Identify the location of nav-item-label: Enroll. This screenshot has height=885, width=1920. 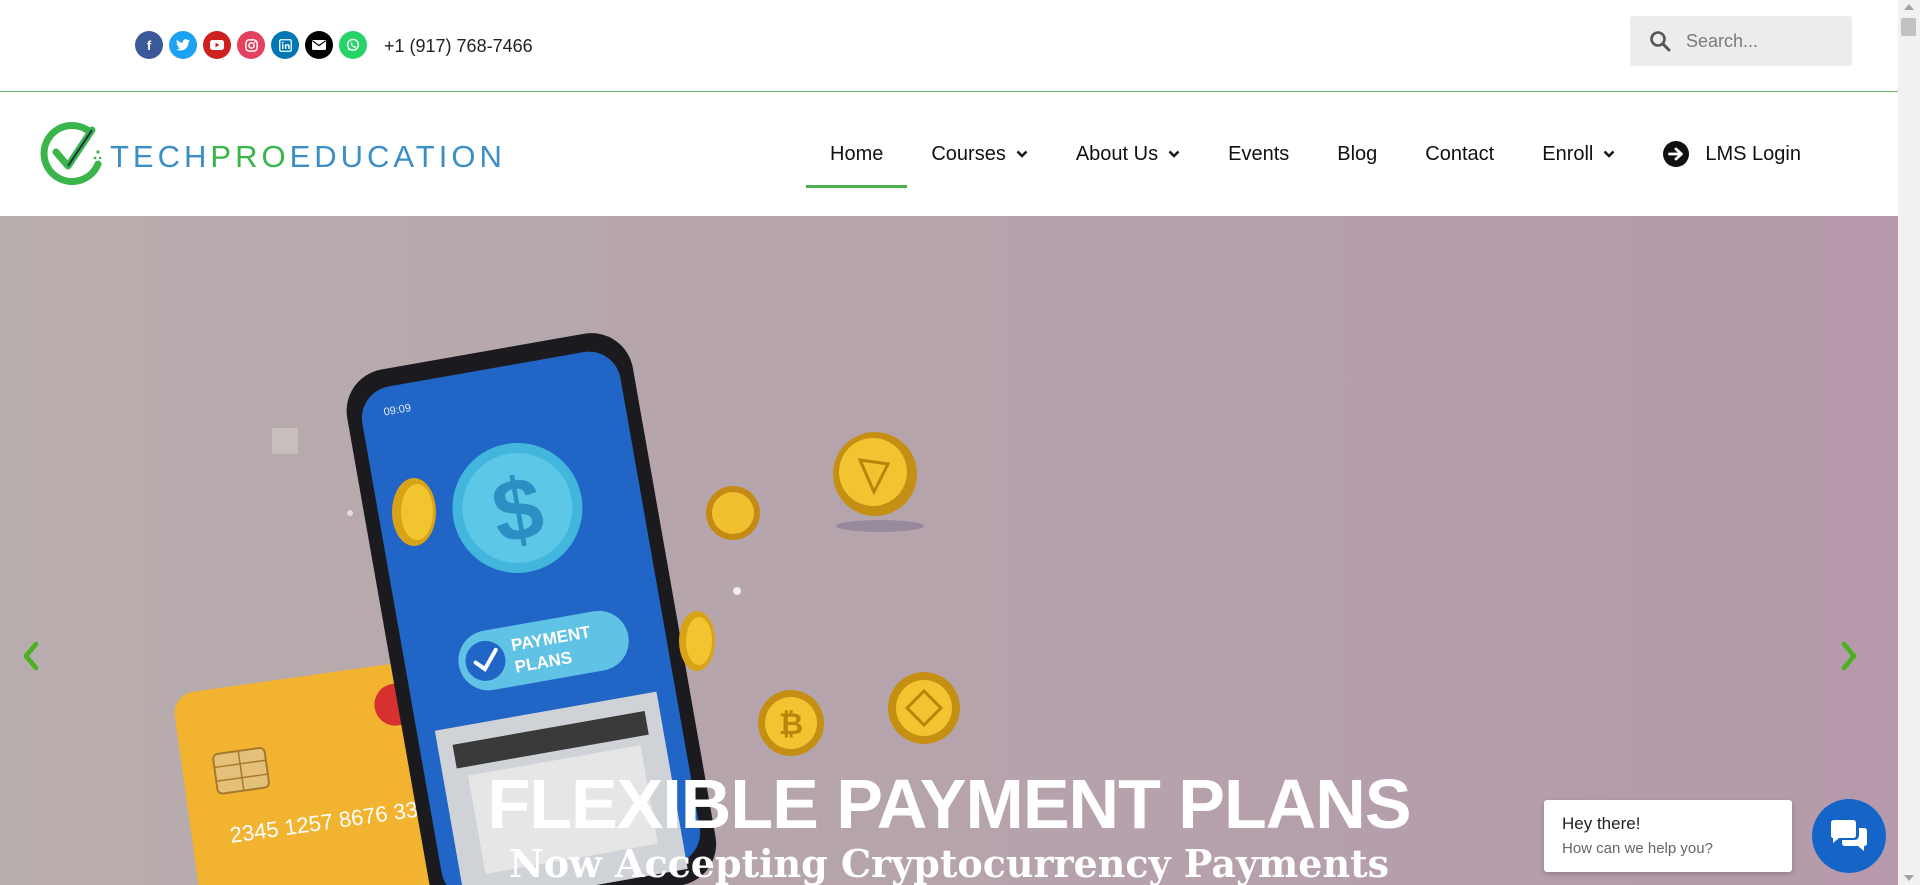
(1568, 153).